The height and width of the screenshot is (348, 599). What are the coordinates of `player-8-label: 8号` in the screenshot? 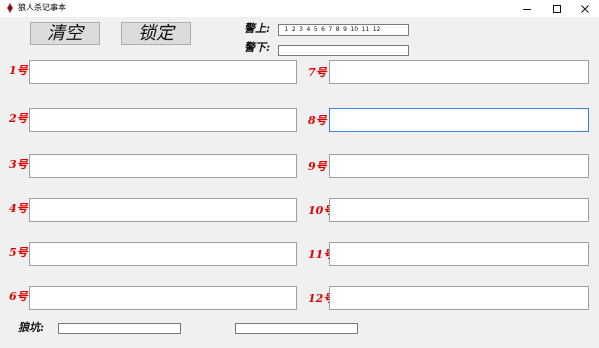 It's located at (317, 120).